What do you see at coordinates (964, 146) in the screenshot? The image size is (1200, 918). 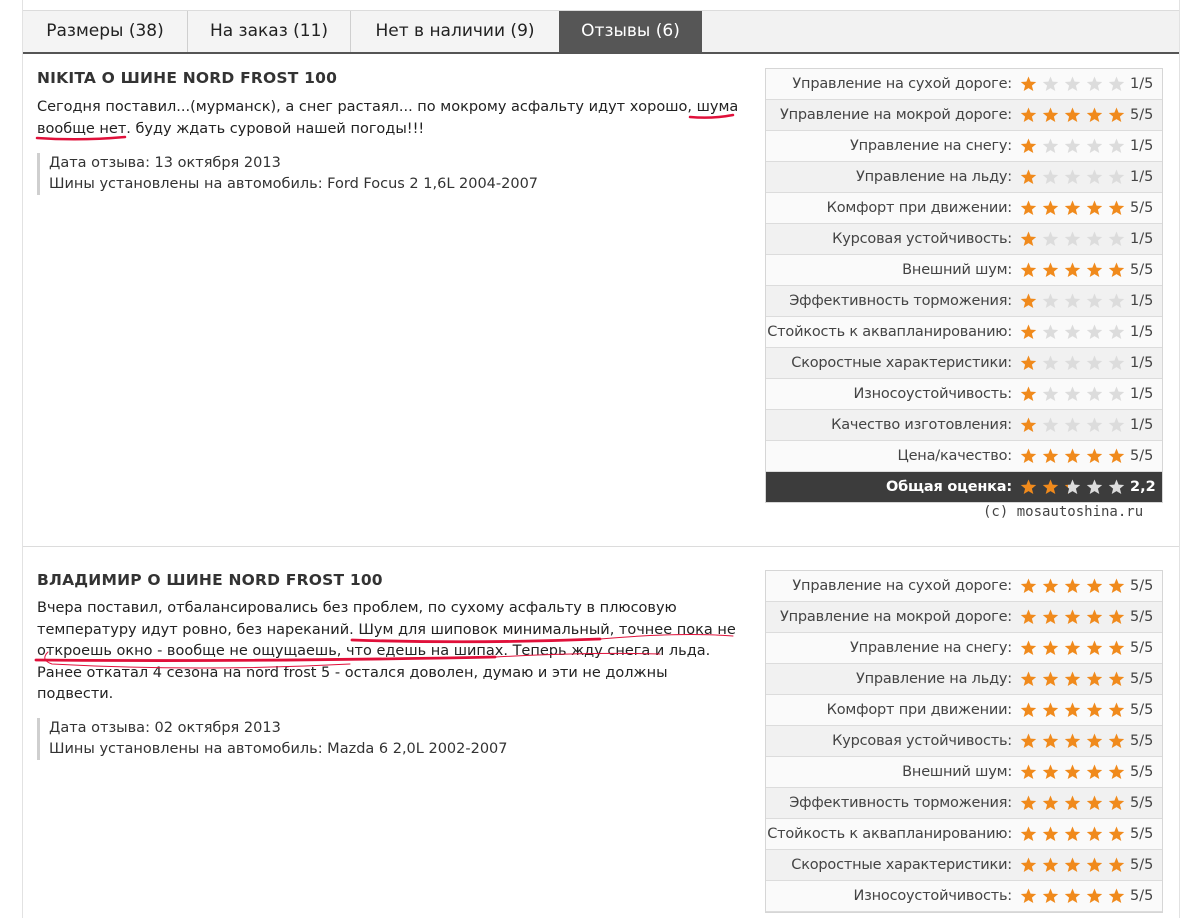 I see `rating-row: Управление на снегу: 1/5` at bounding box center [964, 146].